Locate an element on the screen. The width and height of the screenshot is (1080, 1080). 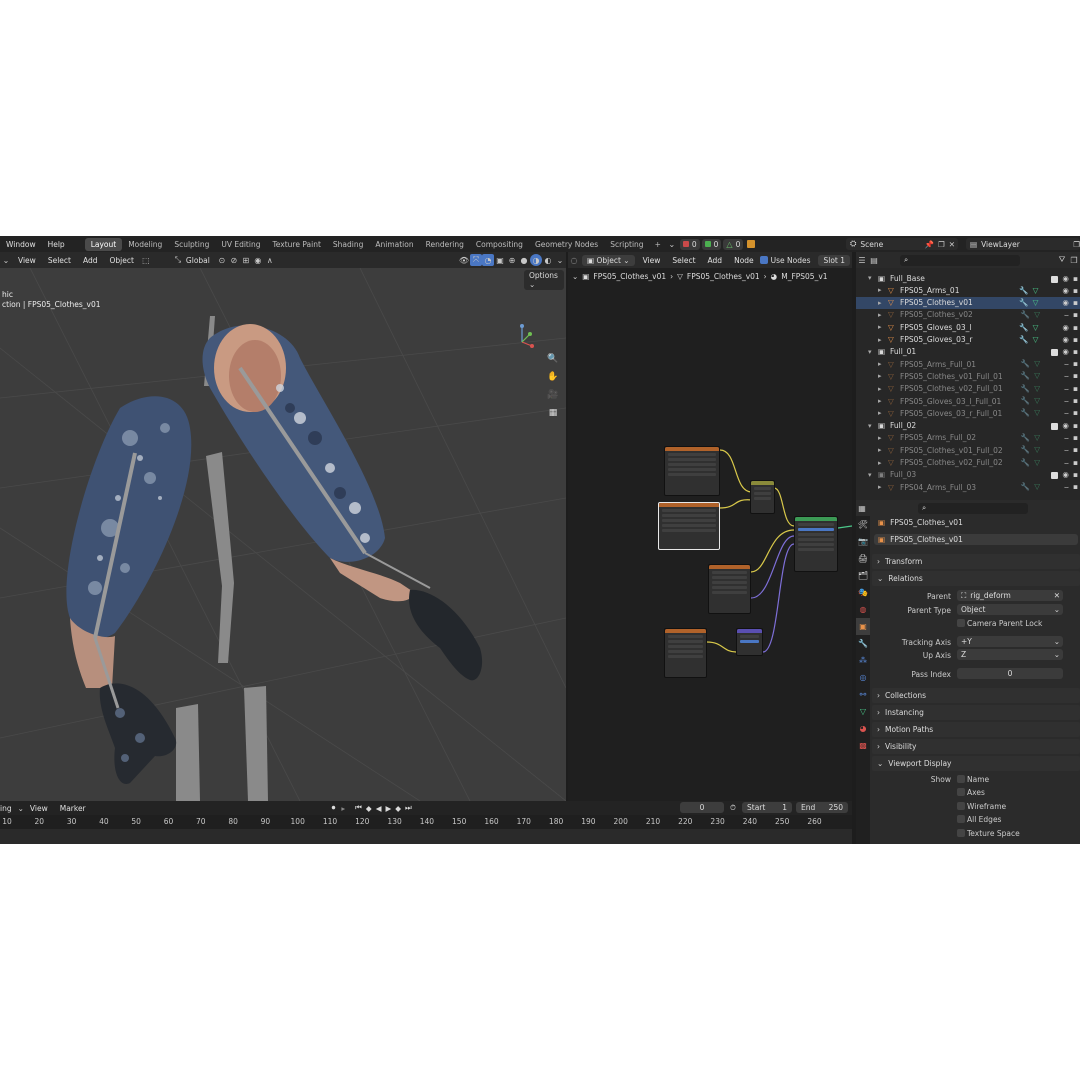
camera-icon: 🎥 is located at coordinates (553, 395).